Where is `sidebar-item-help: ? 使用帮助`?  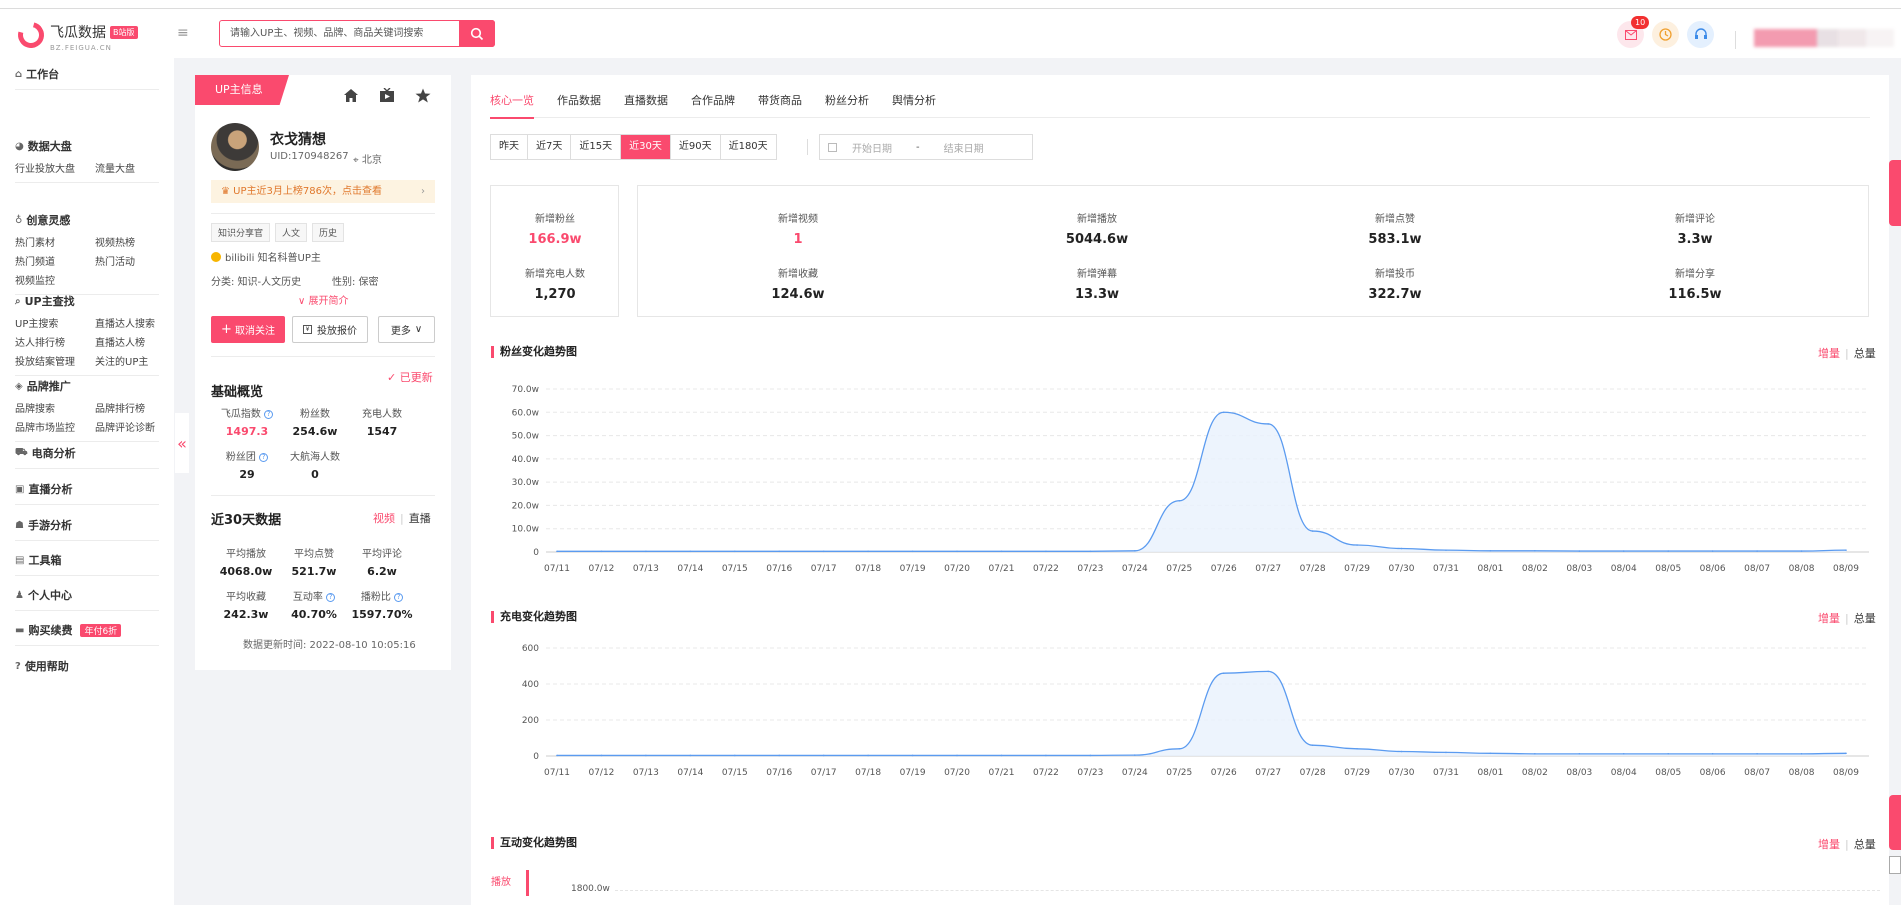
sidebar-item-help: ? 使用帮助 is located at coordinates (87, 666).